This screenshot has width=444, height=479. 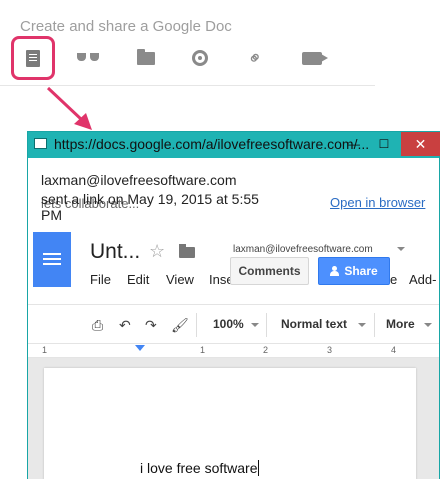 I want to click on body-text-content: i love free software, so click(x=199, y=468).